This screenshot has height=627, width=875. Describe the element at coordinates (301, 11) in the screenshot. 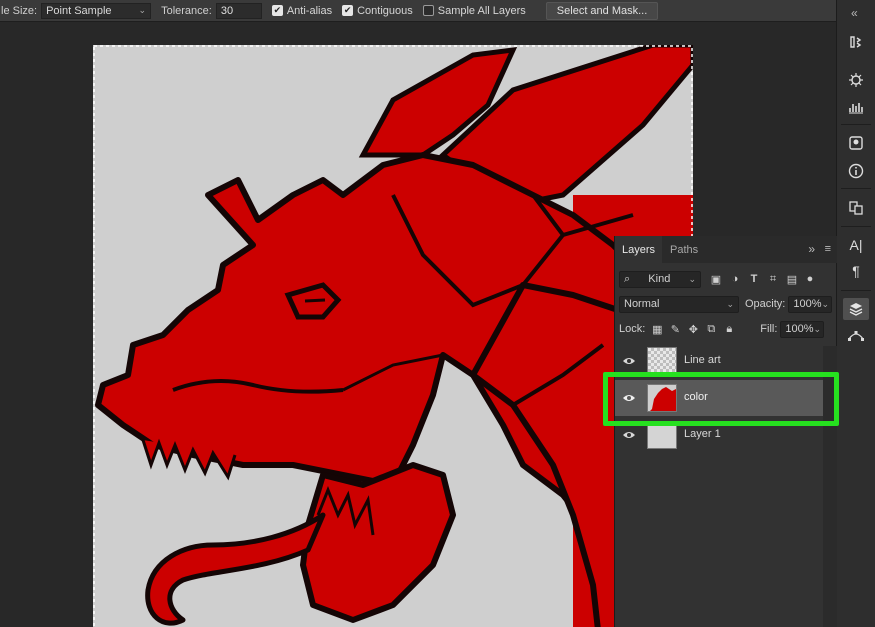

I see `anti-alias-checkbox: ✔ Anti-alias` at that location.